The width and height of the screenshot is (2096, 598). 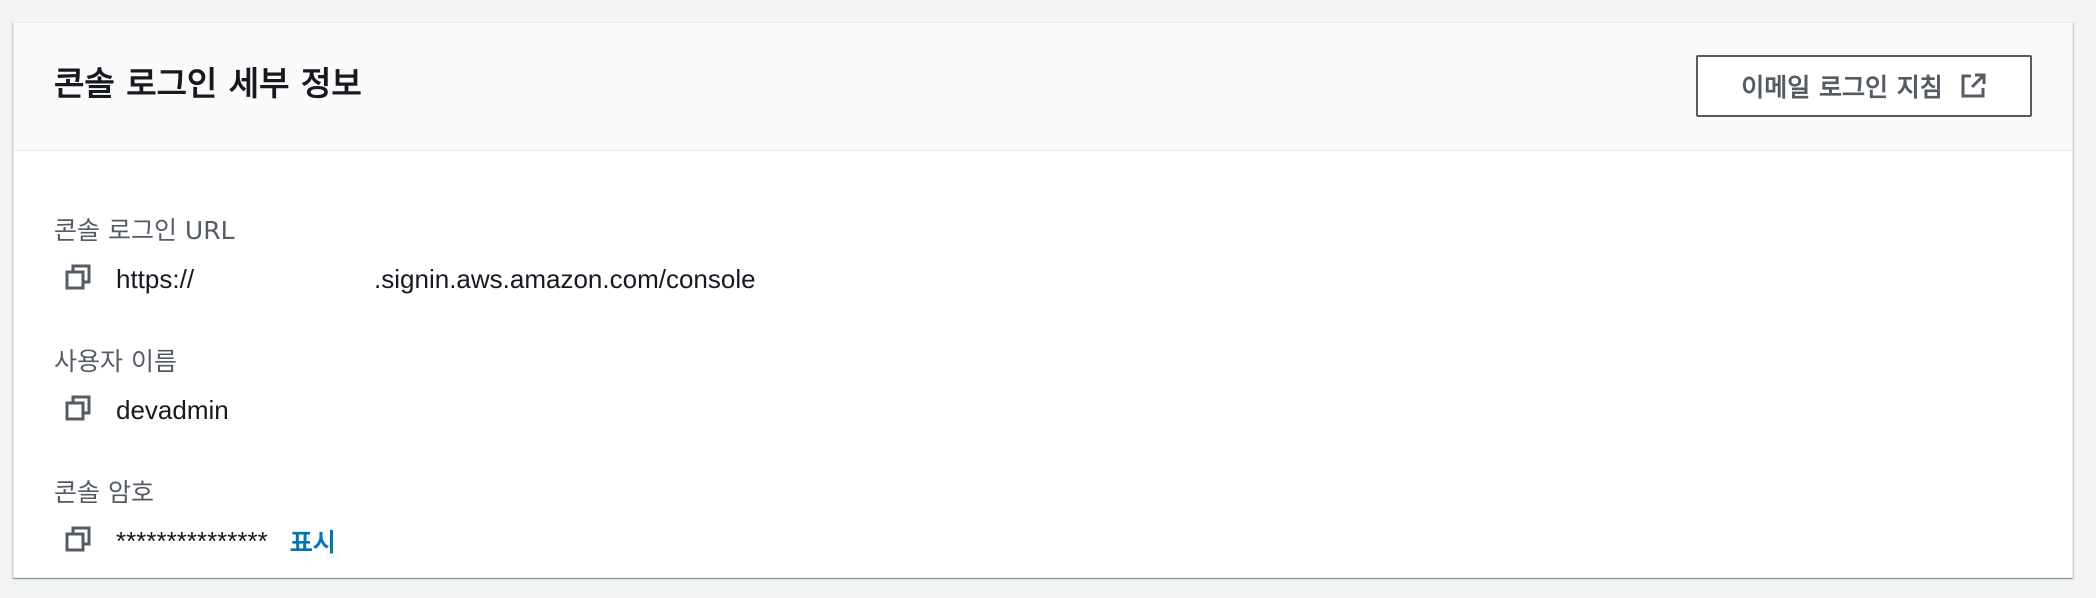 I want to click on password-value: ***************, so click(x=192, y=540).